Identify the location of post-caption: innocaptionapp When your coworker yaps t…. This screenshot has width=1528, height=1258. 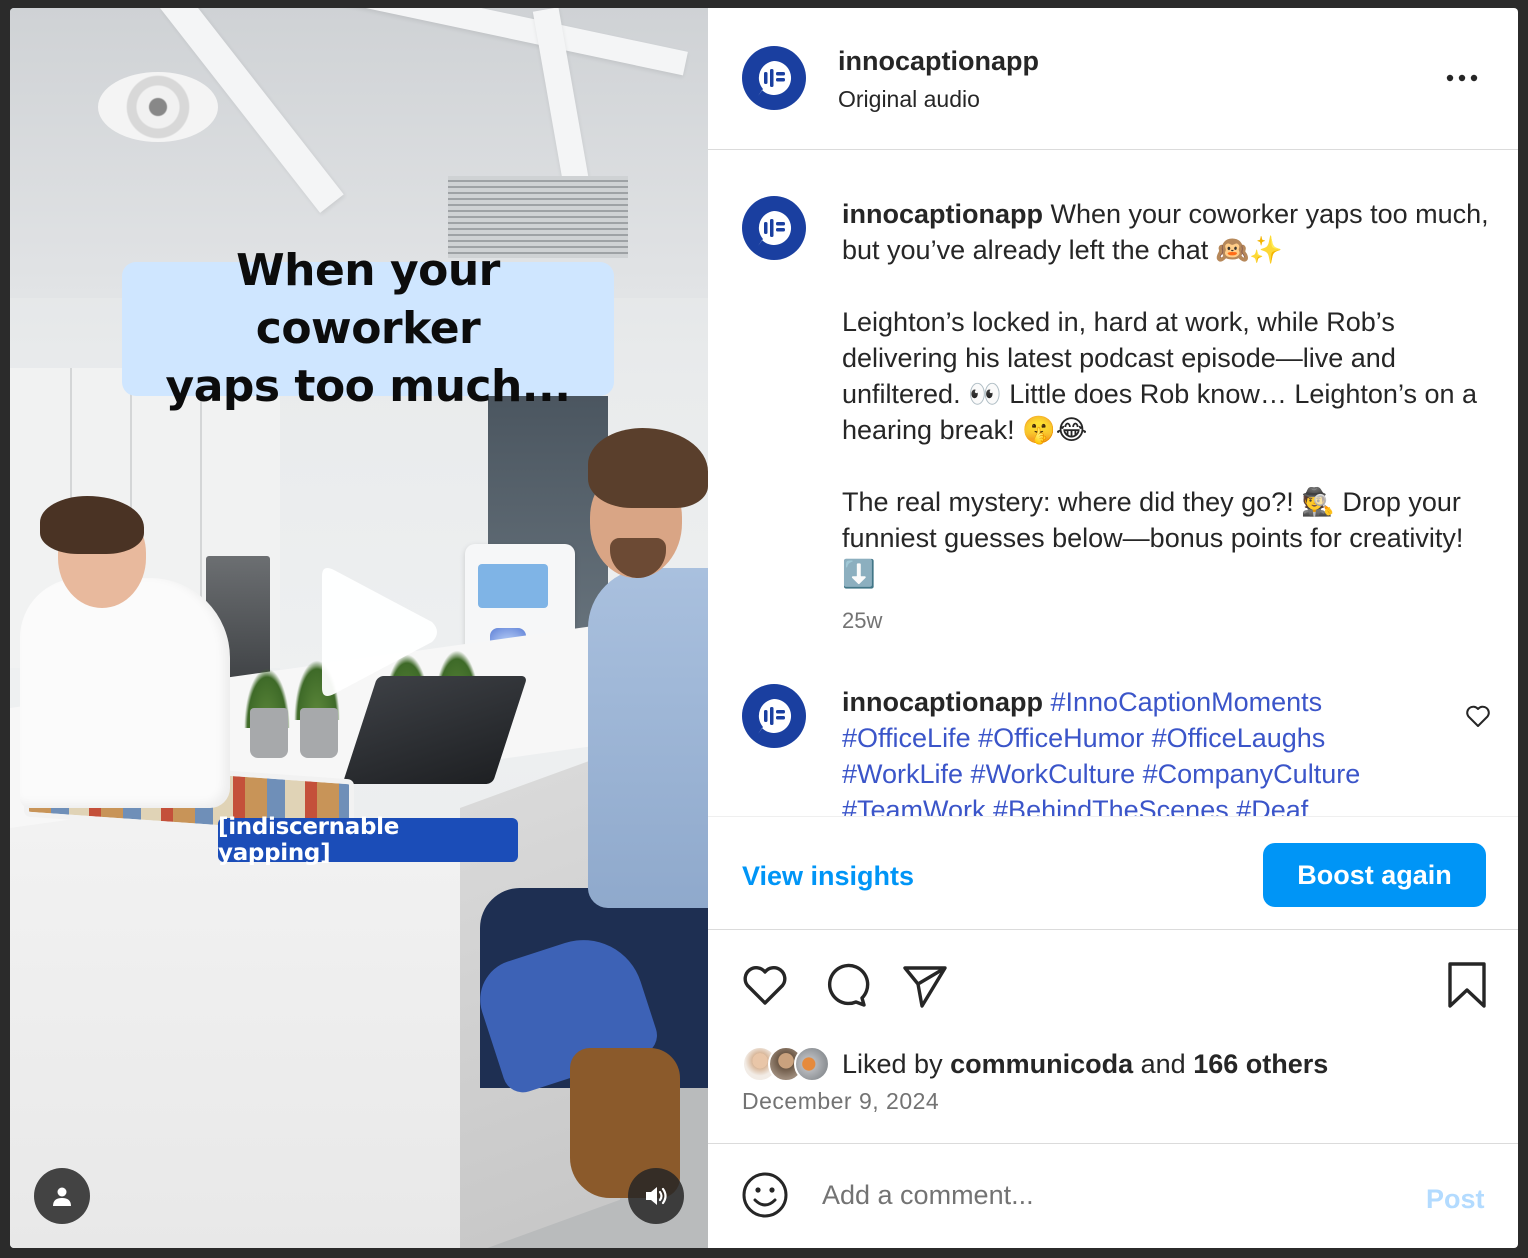
(1167, 394).